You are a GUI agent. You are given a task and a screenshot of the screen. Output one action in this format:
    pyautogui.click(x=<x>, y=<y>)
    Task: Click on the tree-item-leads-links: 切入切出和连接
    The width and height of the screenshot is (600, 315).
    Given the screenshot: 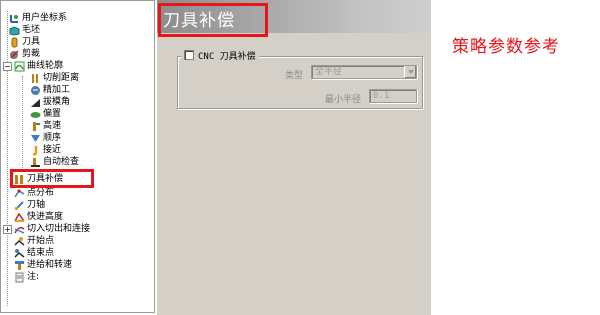 What is the action you would take?
    pyautogui.click(x=52, y=229)
    